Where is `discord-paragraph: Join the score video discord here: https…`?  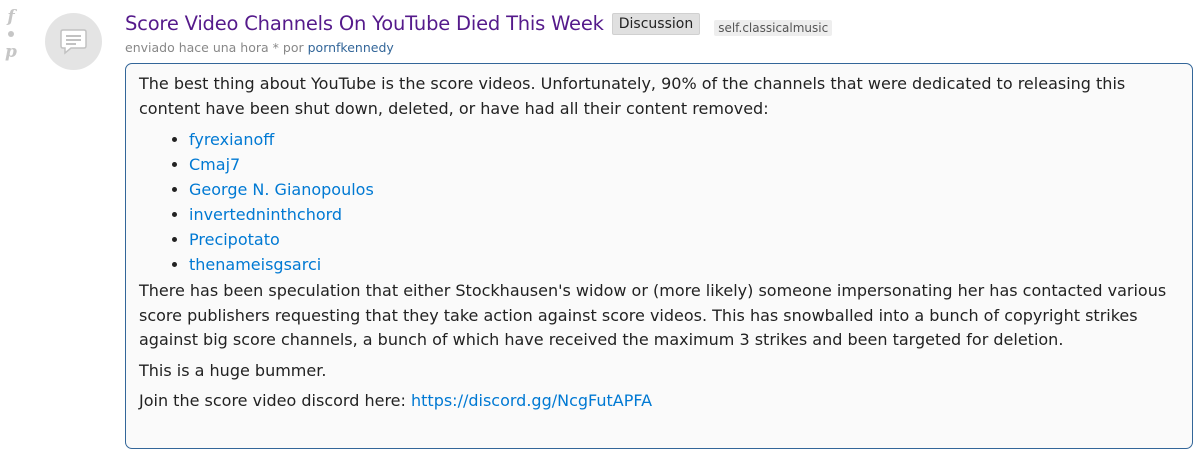
discord-paragraph: Join the score video discord here: https… is located at coordinates (659, 401).